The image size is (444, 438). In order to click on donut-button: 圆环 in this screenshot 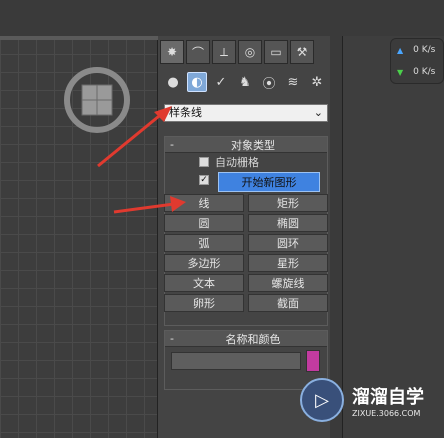, I will do `click(288, 243)`.